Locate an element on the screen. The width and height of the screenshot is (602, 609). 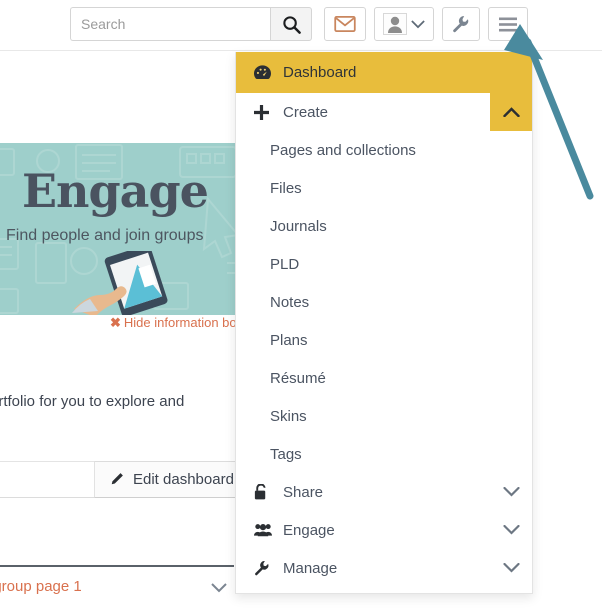
user-icon is located at coordinates (395, 24).